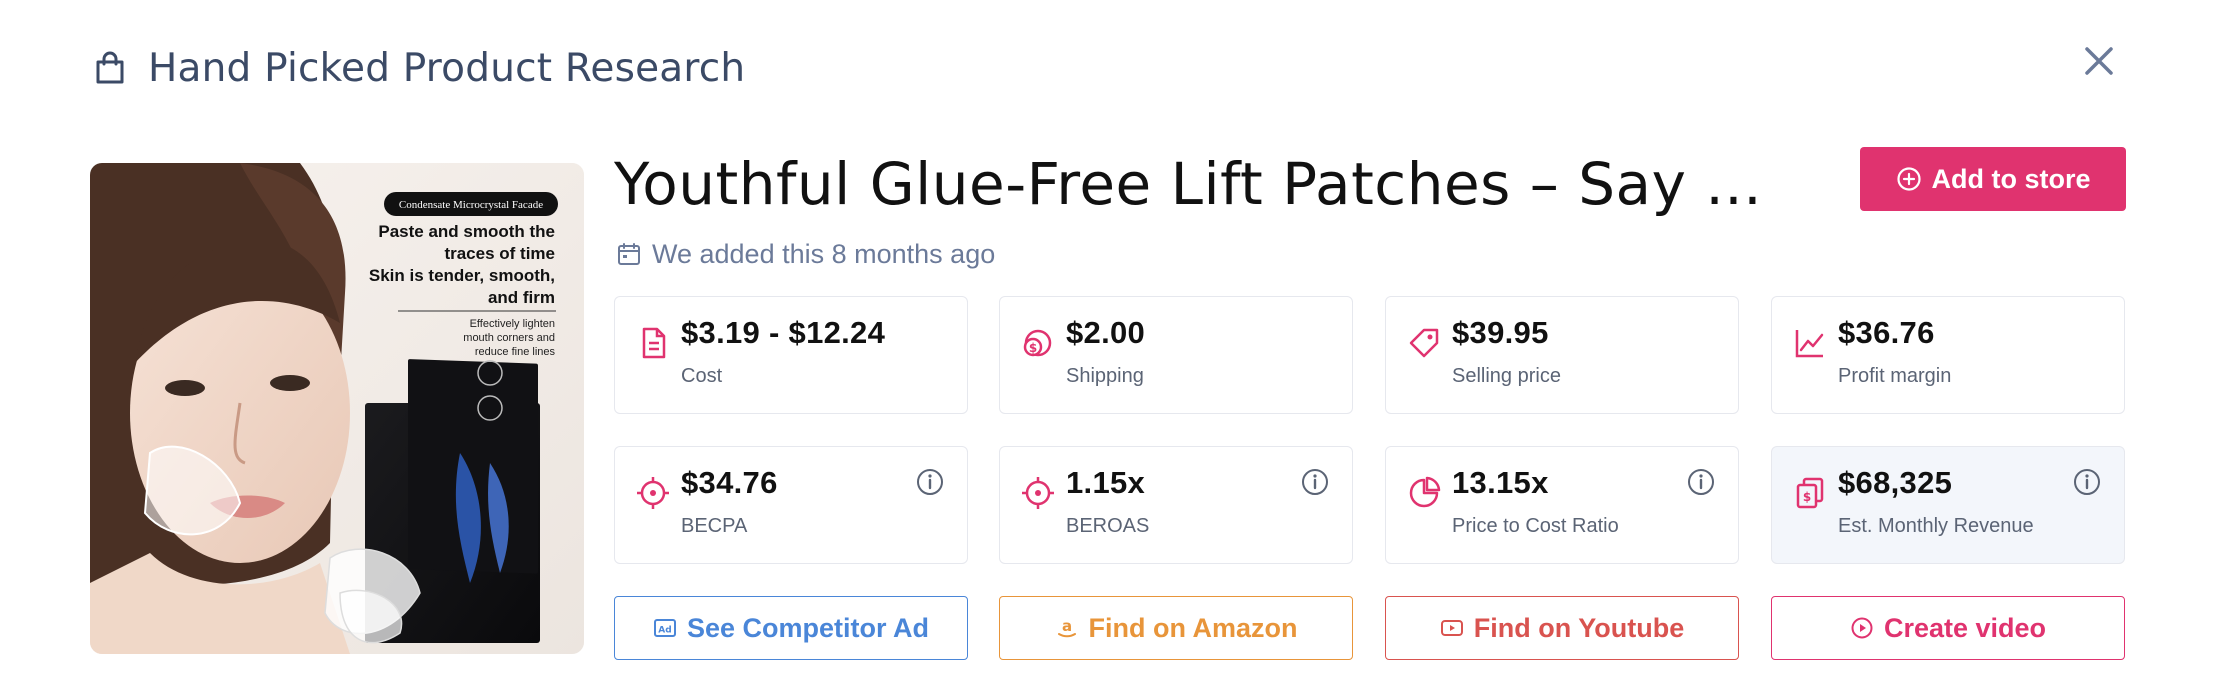  I want to click on modal-title: Hand Picked Product Research, so click(447, 68).